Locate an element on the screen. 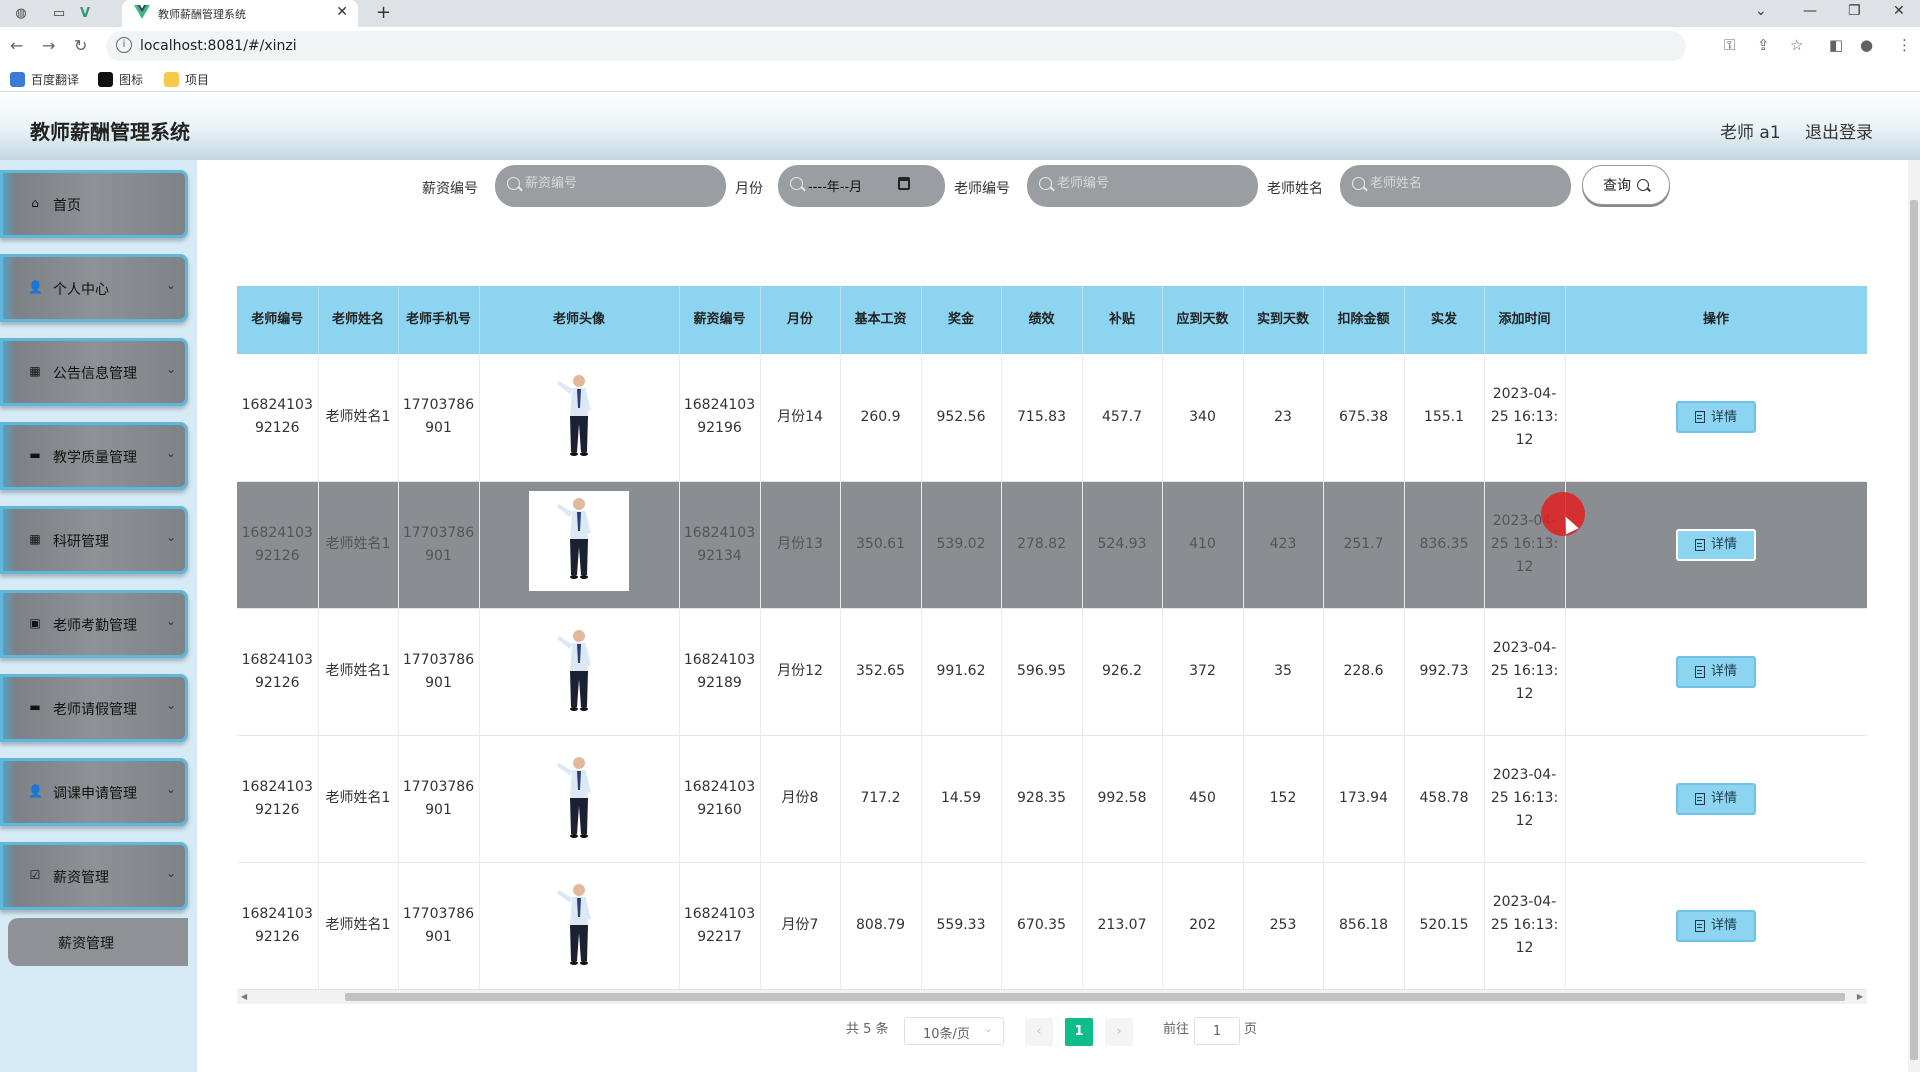 The height and width of the screenshot is (1072, 1920). share-icon: ⇪ is located at coordinates (1763, 45).